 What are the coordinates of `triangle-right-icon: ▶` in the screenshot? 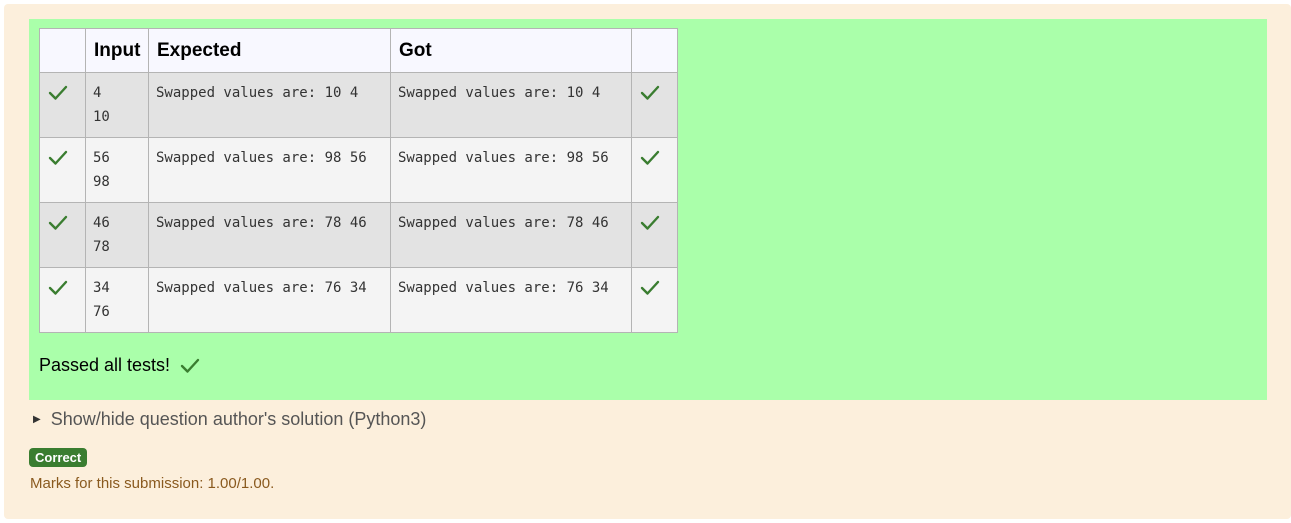 It's located at (37, 419).